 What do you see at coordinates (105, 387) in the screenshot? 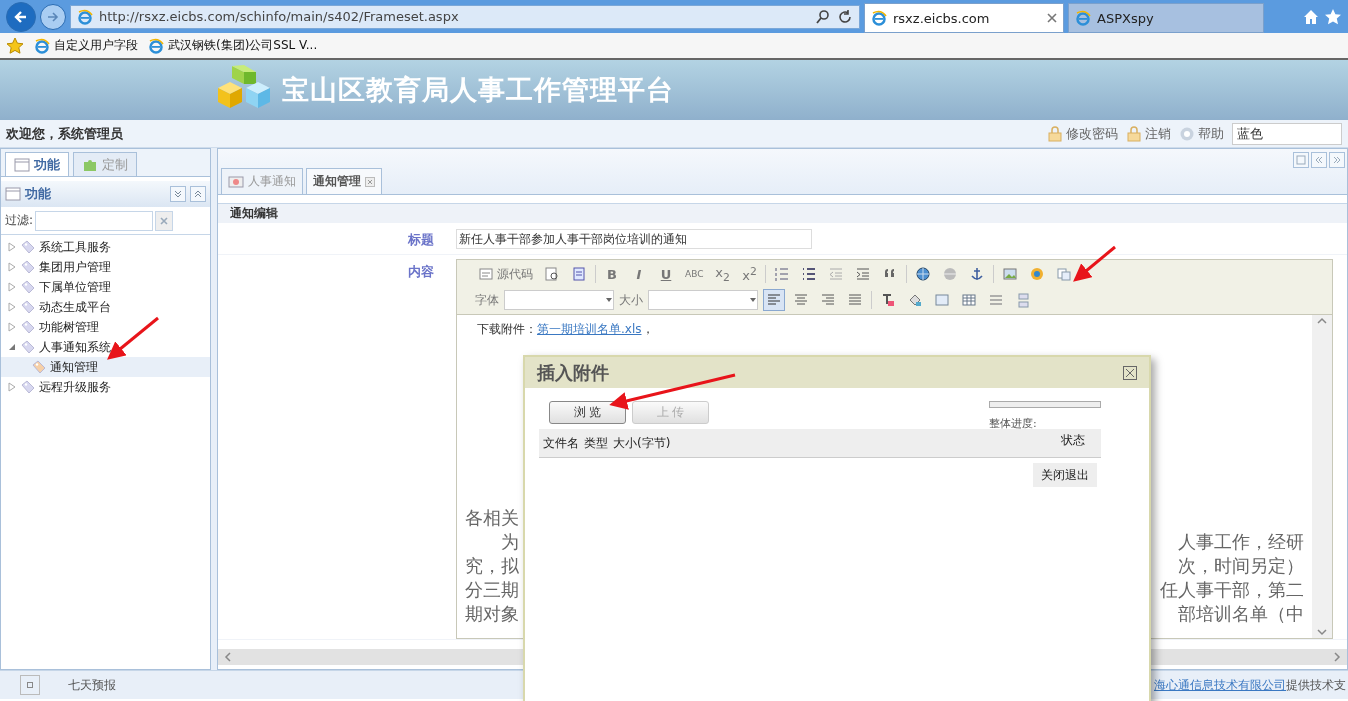
I see `tree-item: 远程升级服务` at bounding box center [105, 387].